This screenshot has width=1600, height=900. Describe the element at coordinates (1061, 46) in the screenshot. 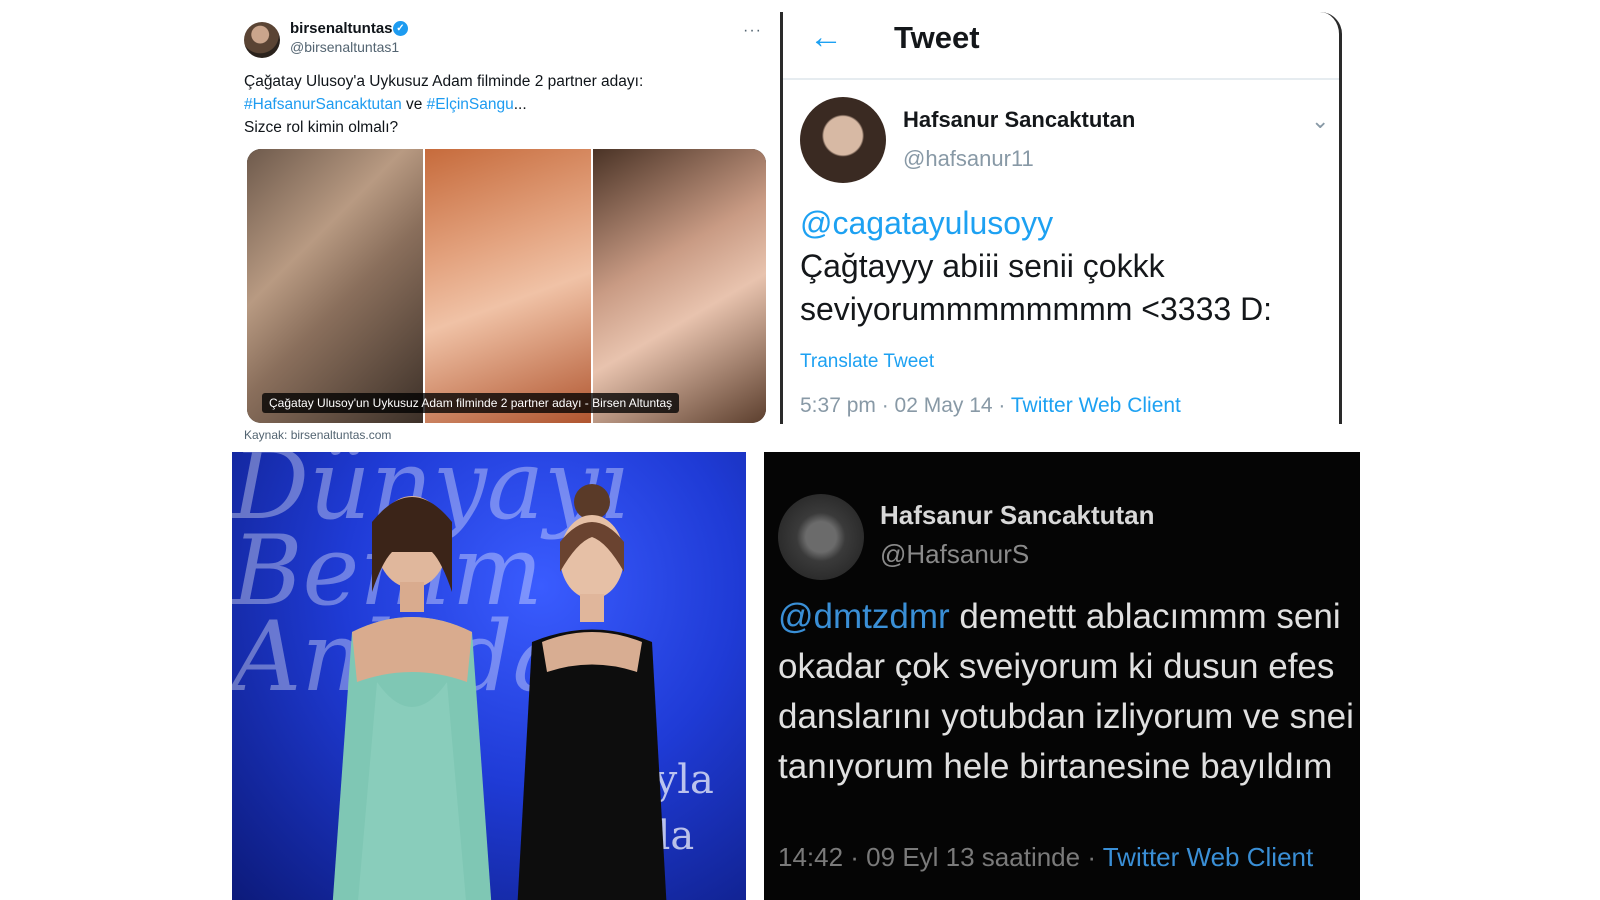

I see `tweet-header-bar: ← Tweet` at that location.